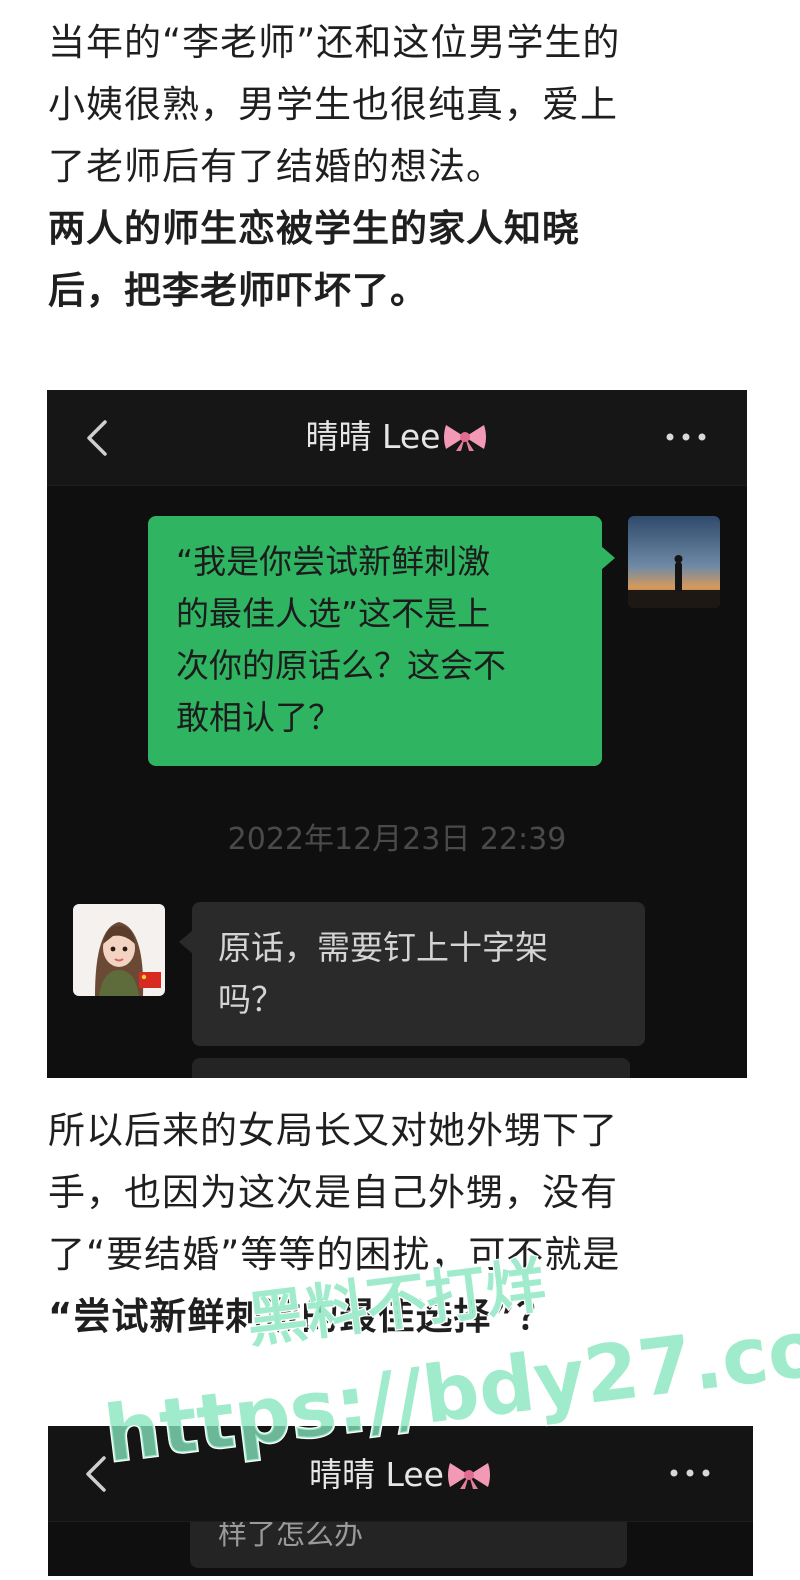 This screenshot has width=800, height=1580. I want to click on article-bold-line: 两人的师生恋被学生的家人知晓, so click(314, 228).